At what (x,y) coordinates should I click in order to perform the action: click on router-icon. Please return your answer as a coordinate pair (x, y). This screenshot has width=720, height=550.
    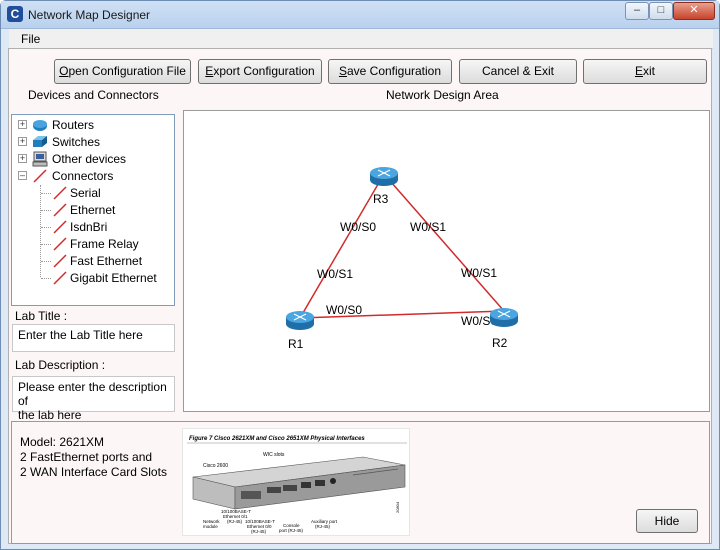
    Looking at the image, I should click on (40, 125).